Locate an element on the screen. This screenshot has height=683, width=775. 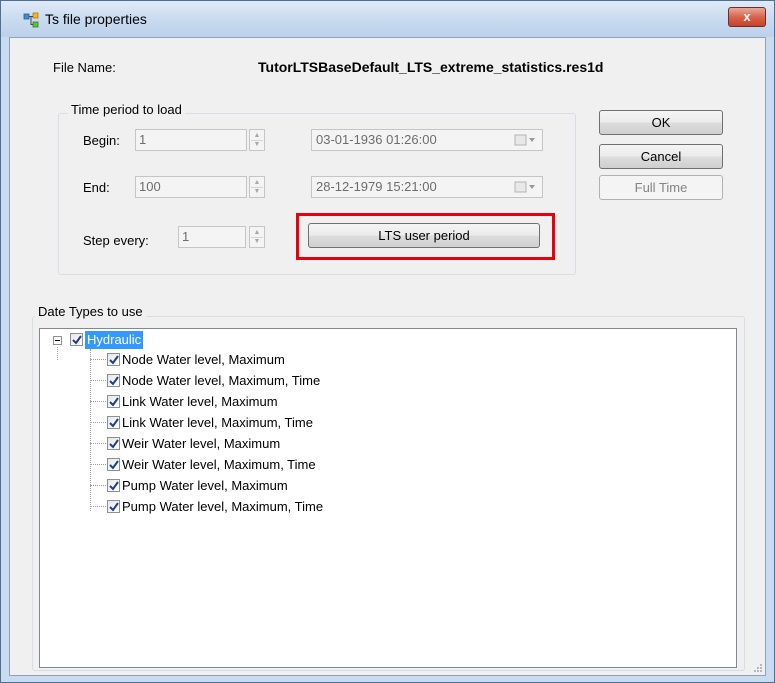
tree-item-label: Weir Water level, Maximum is located at coordinates (201, 443).